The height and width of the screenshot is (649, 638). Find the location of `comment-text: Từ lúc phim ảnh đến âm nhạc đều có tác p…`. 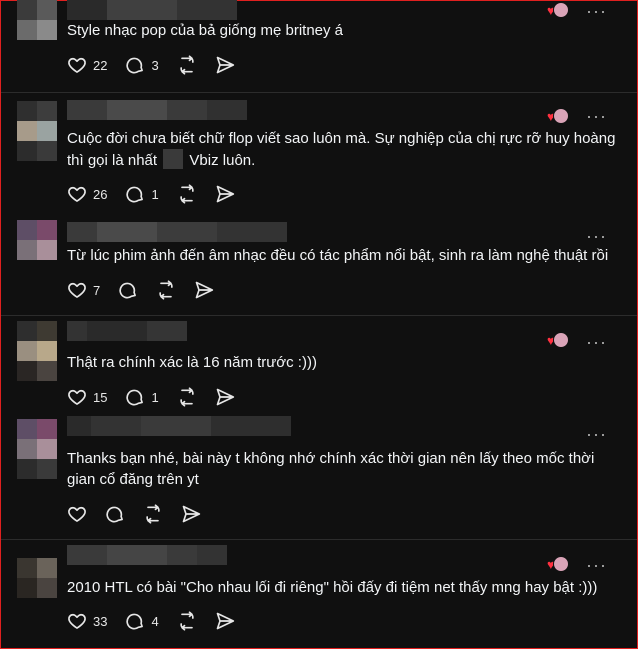

comment-text: Từ lúc phim ảnh đến âm nhạc đều có tác p… is located at coordinates (338, 255).